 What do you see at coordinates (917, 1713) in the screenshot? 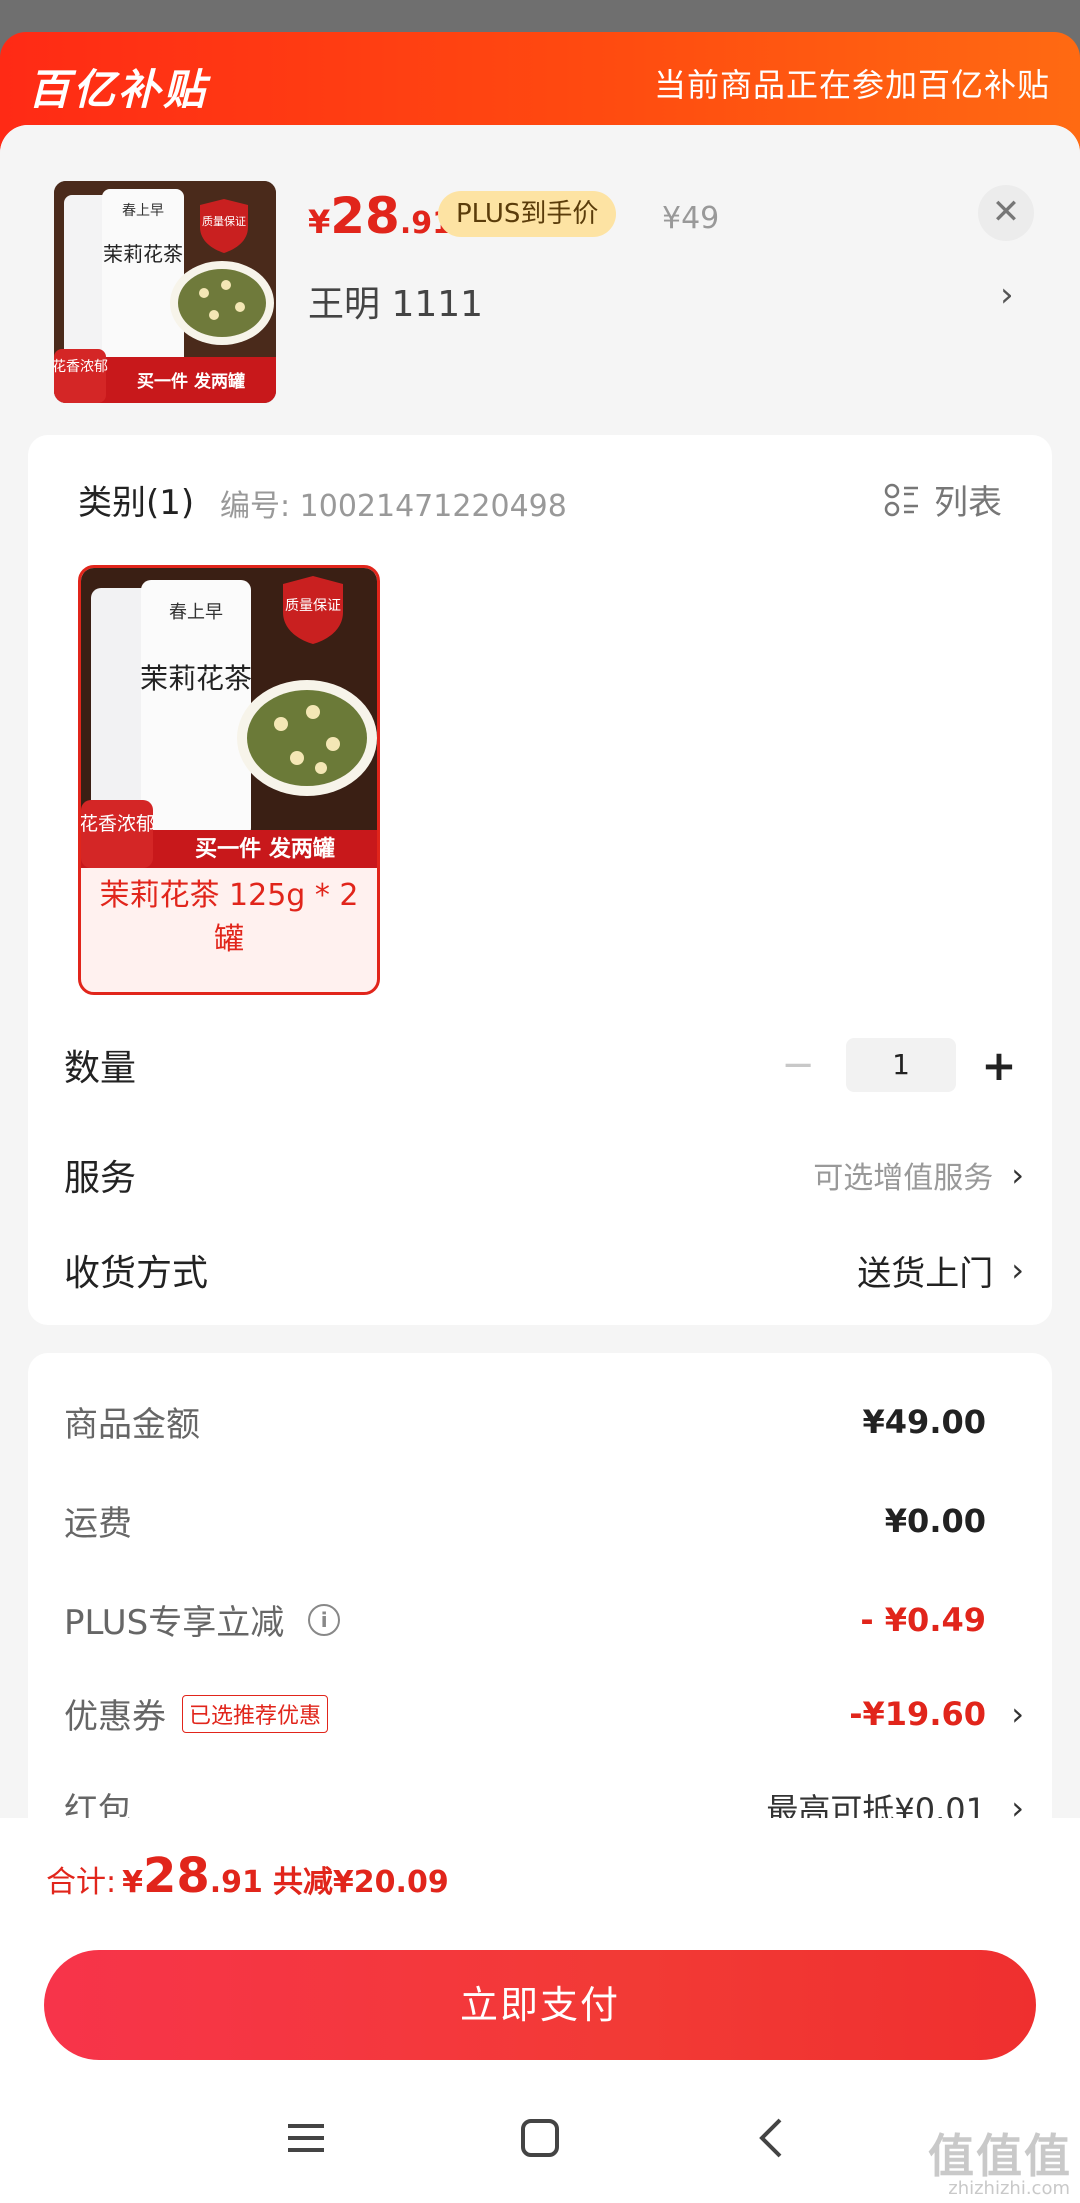
I see `coupon-value: -¥19.60` at bounding box center [917, 1713].